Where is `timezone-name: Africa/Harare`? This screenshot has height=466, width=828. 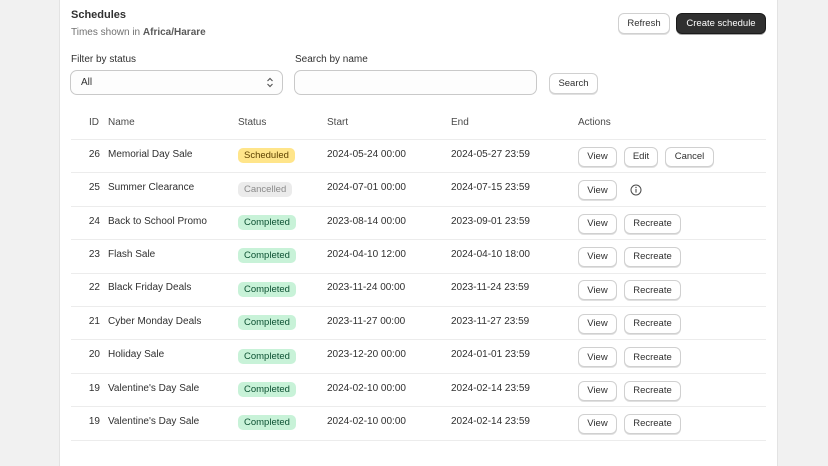
timezone-name: Africa/Harare is located at coordinates (174, 32).